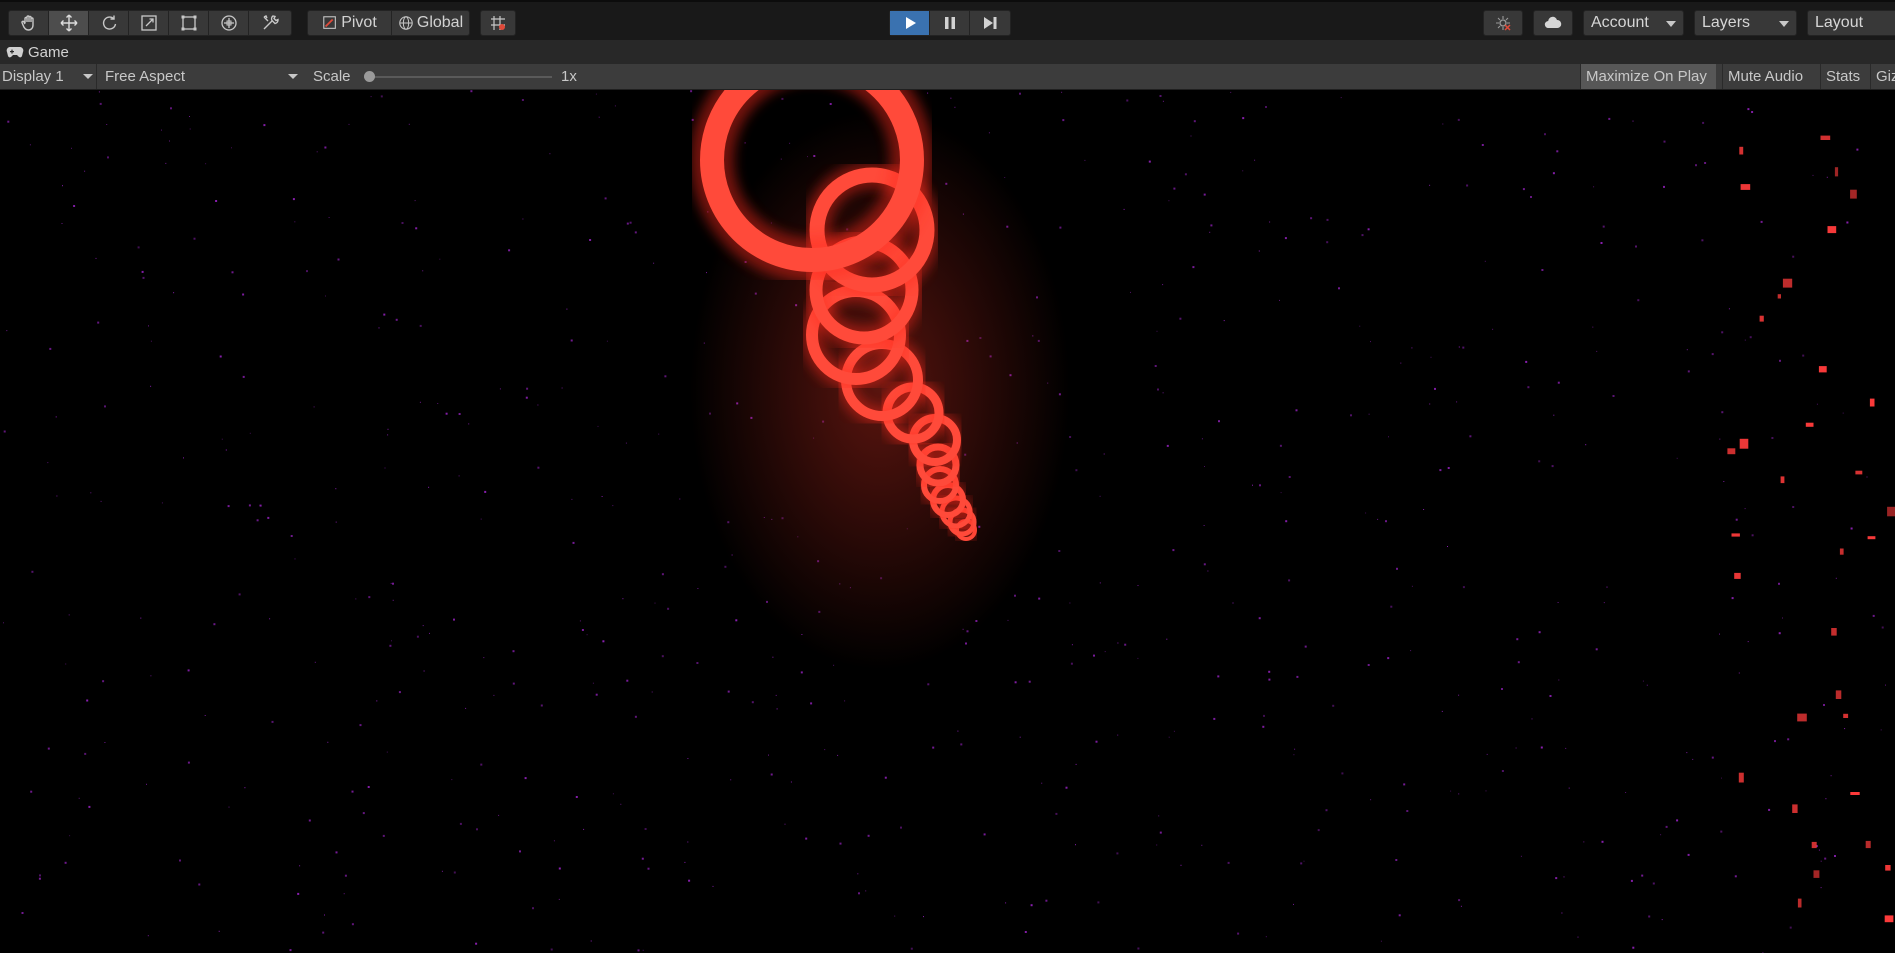 The width and height of the screenshot is (1895, 953). I want to click on global-button: Global, so click(430, 23).